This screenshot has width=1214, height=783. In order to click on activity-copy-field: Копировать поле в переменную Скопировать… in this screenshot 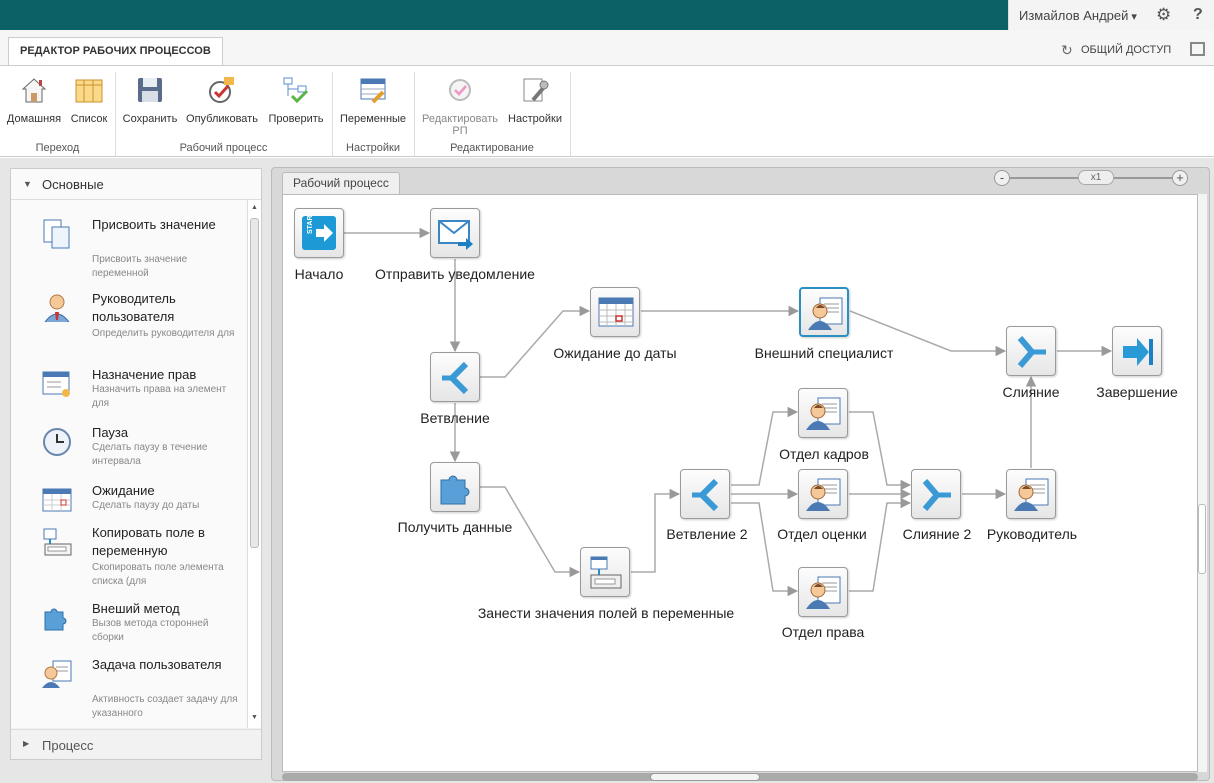, I will do `click(129, 557)`.